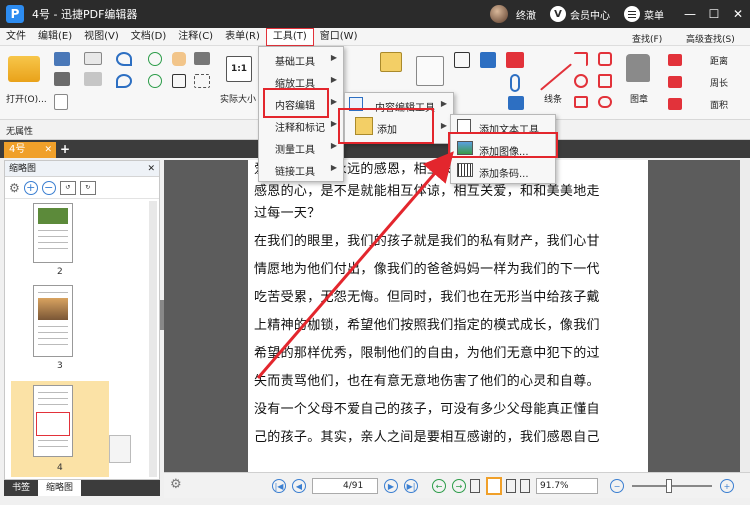 Image resolution: width=750 pixels, height=505 pixels. What do you see at coordinates (714, 14) in the screenshot?
I see `maximize-button: ☐` at bounding box center [714, 14].